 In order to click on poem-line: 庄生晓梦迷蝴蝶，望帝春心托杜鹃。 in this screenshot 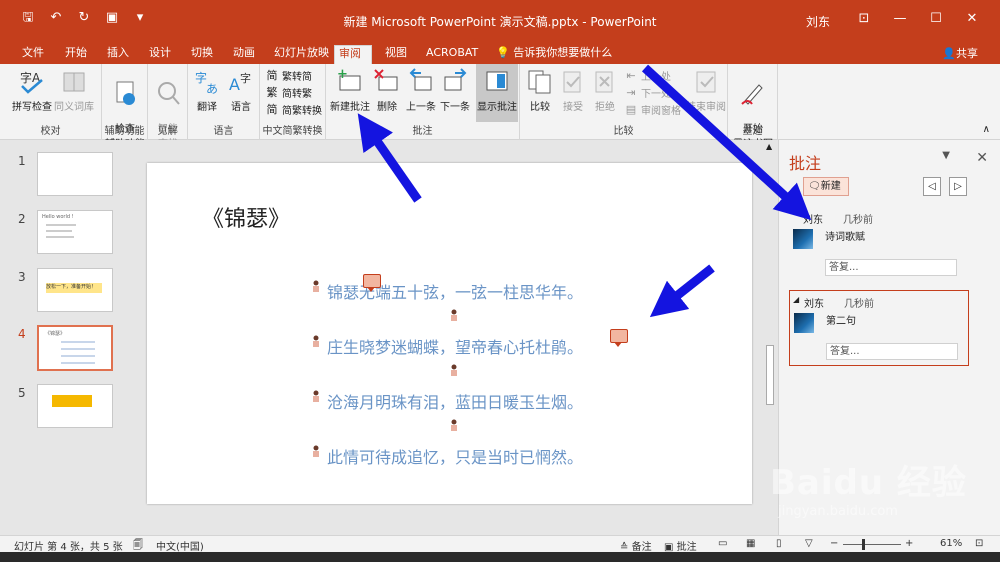, I will do `click(455, 346)`.